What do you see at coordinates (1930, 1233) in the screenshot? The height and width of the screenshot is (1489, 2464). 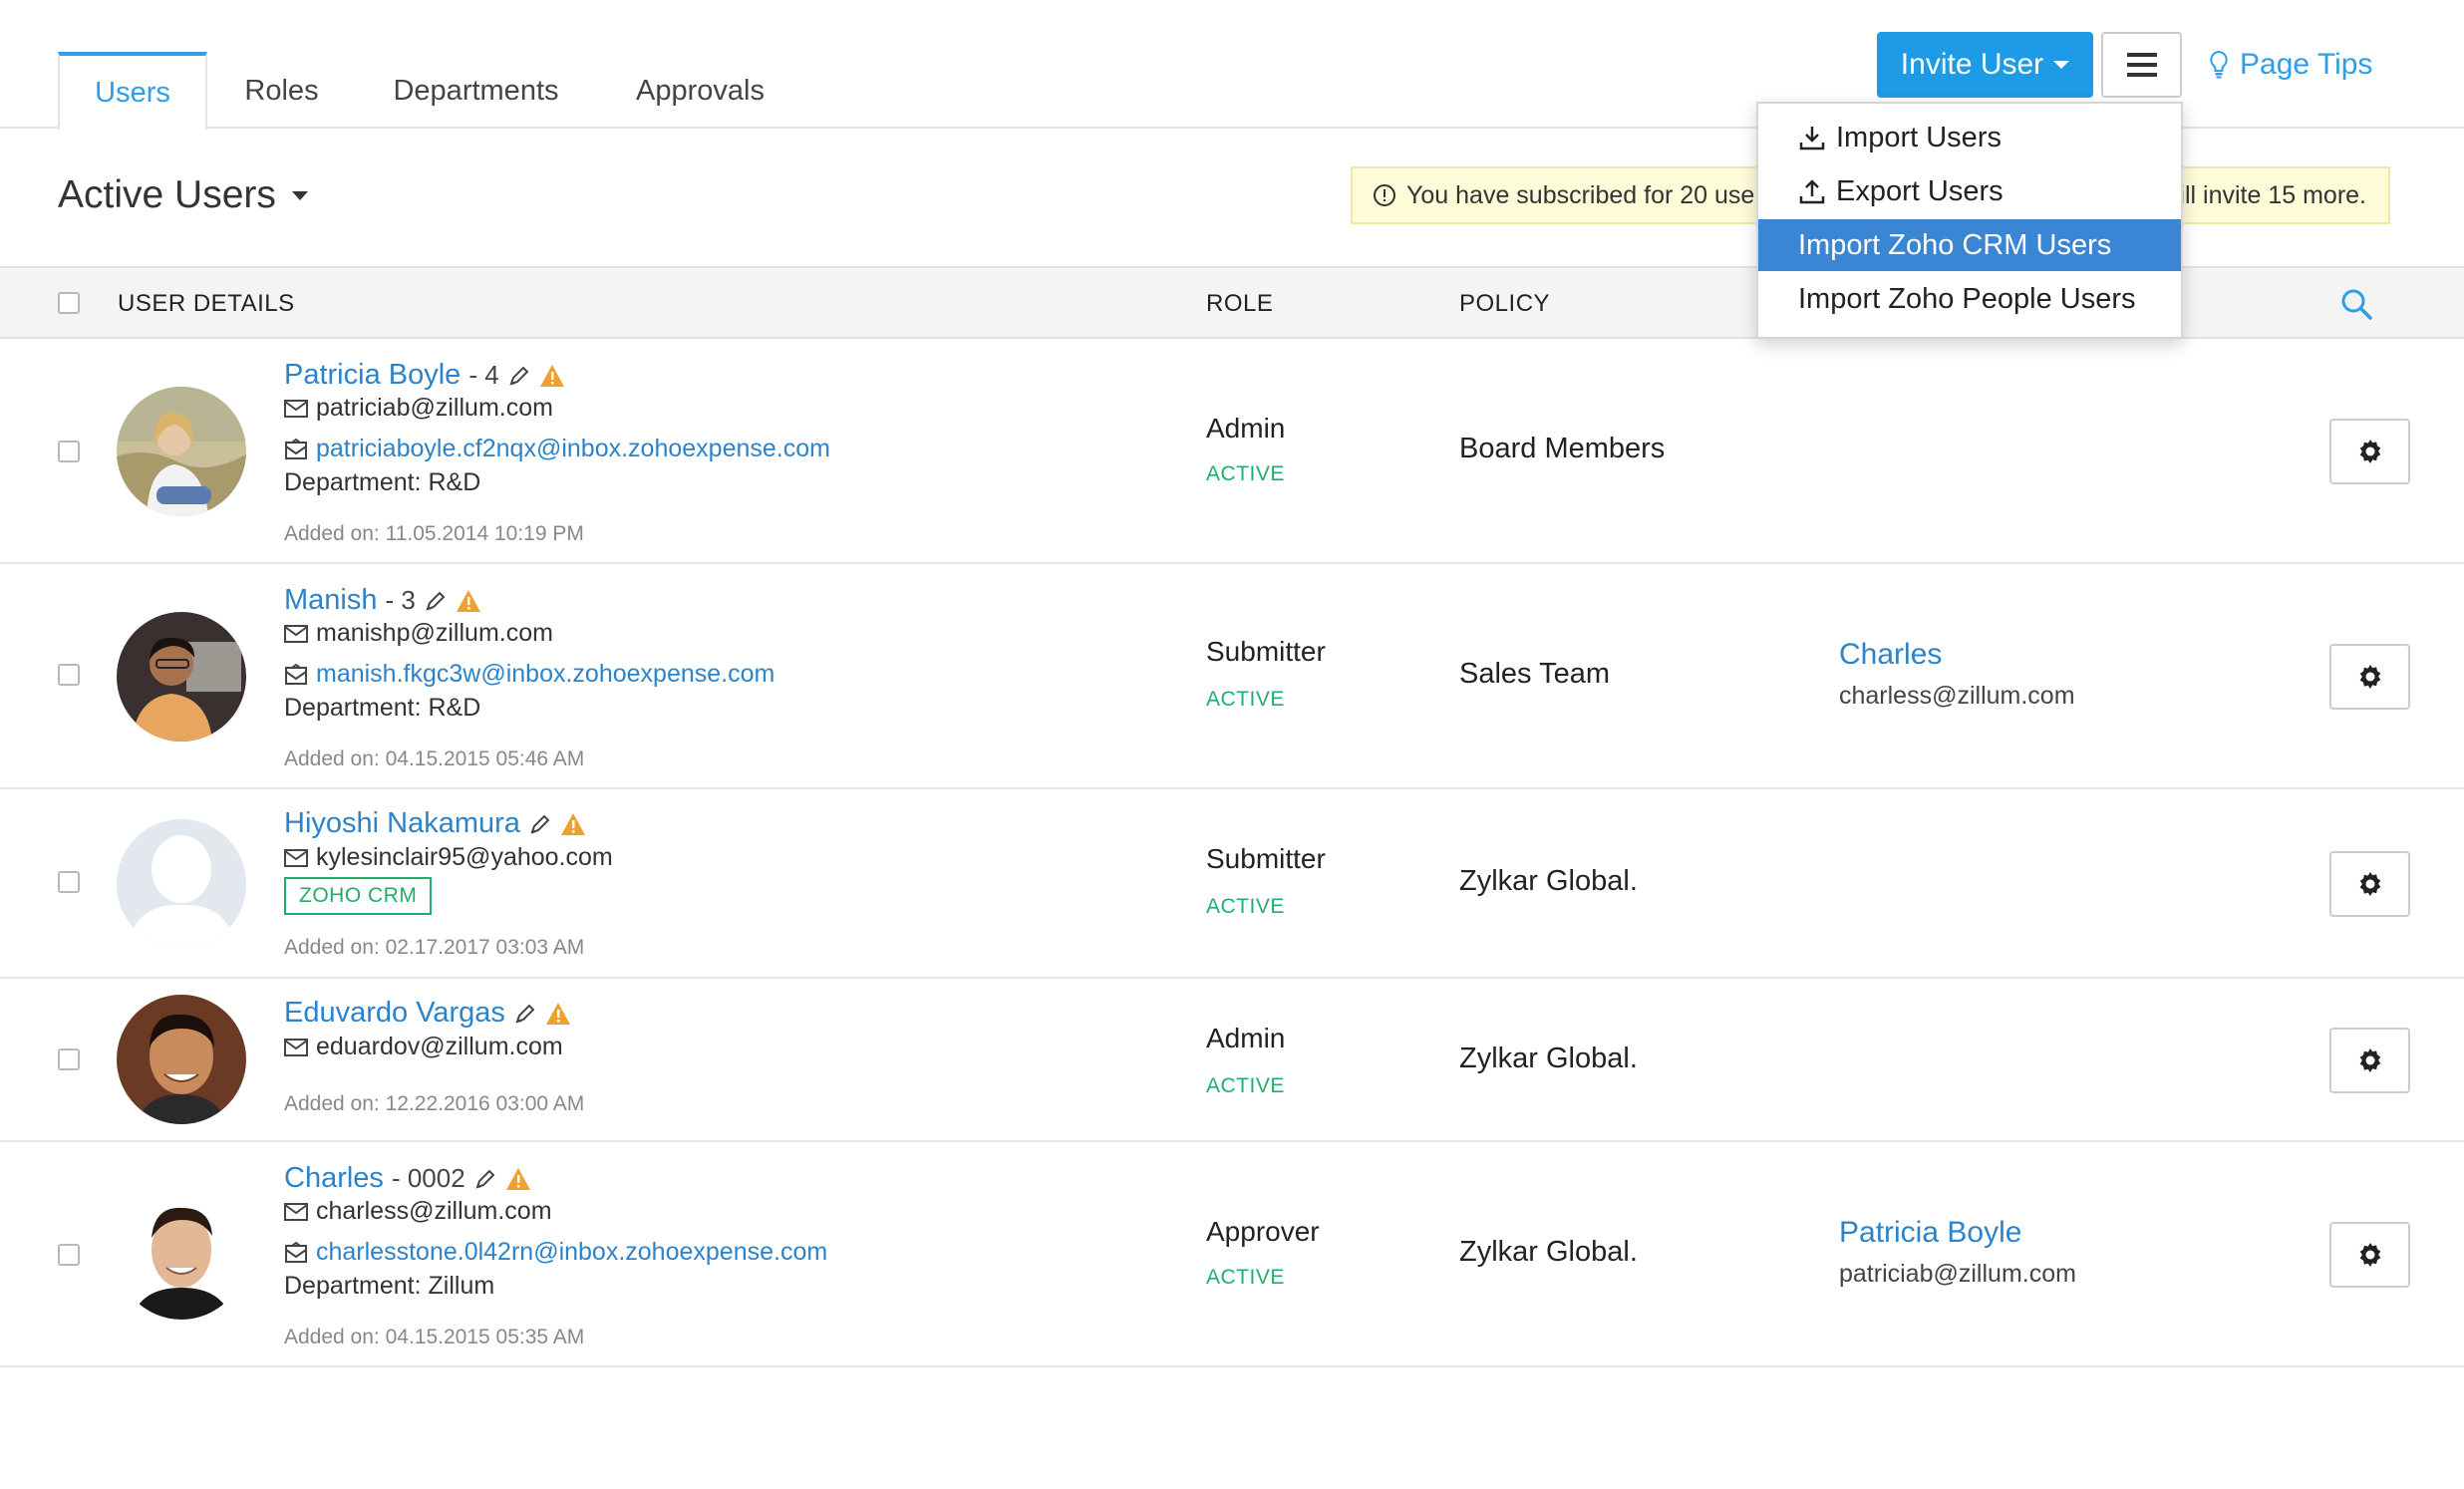 I see `approver-name-link: Patricia Boyle` at bounding box center [1930, 1233].